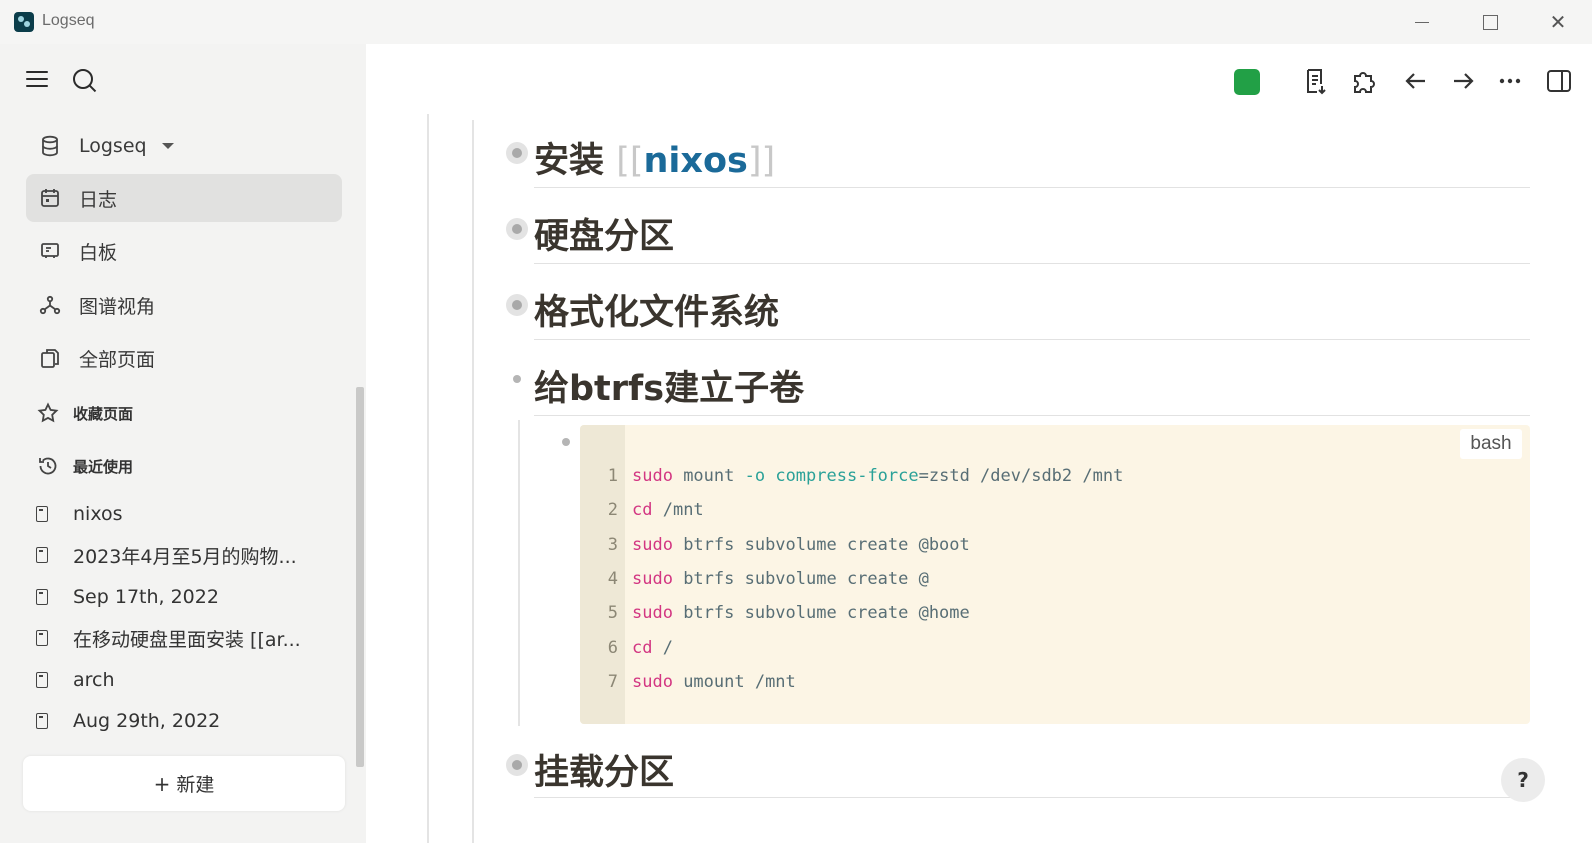 This screenshot has width=1592, height=843. I want to click on database-icon, so click(50, 146).